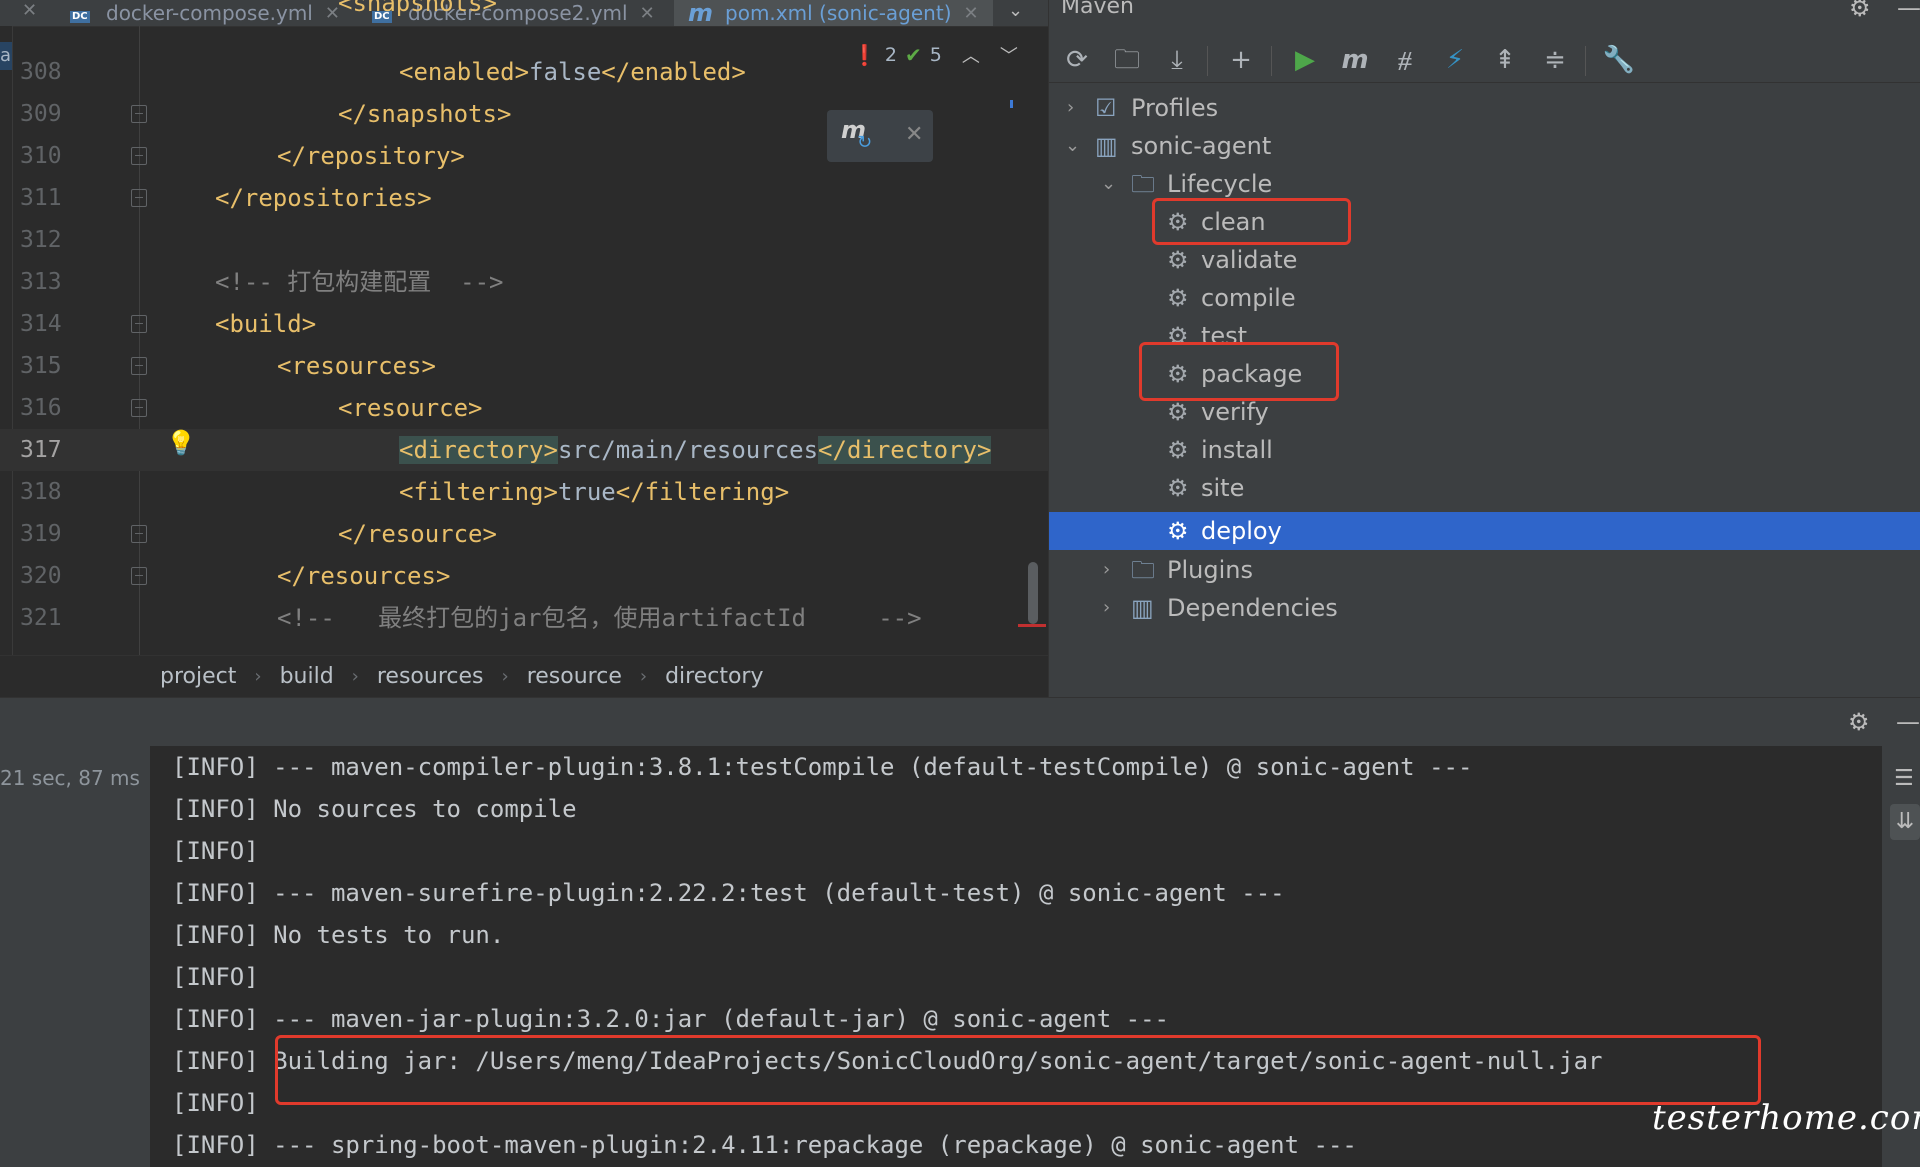  I want to click on tree-item-dependencies: › ▥ Dependencies, so click(1484, 608).